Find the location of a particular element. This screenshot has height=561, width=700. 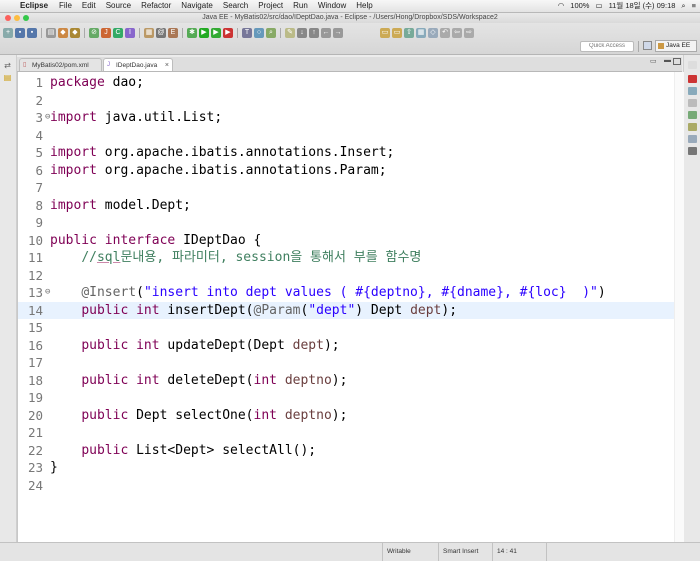

code-line: 9 is located at coordinates (351, 223).